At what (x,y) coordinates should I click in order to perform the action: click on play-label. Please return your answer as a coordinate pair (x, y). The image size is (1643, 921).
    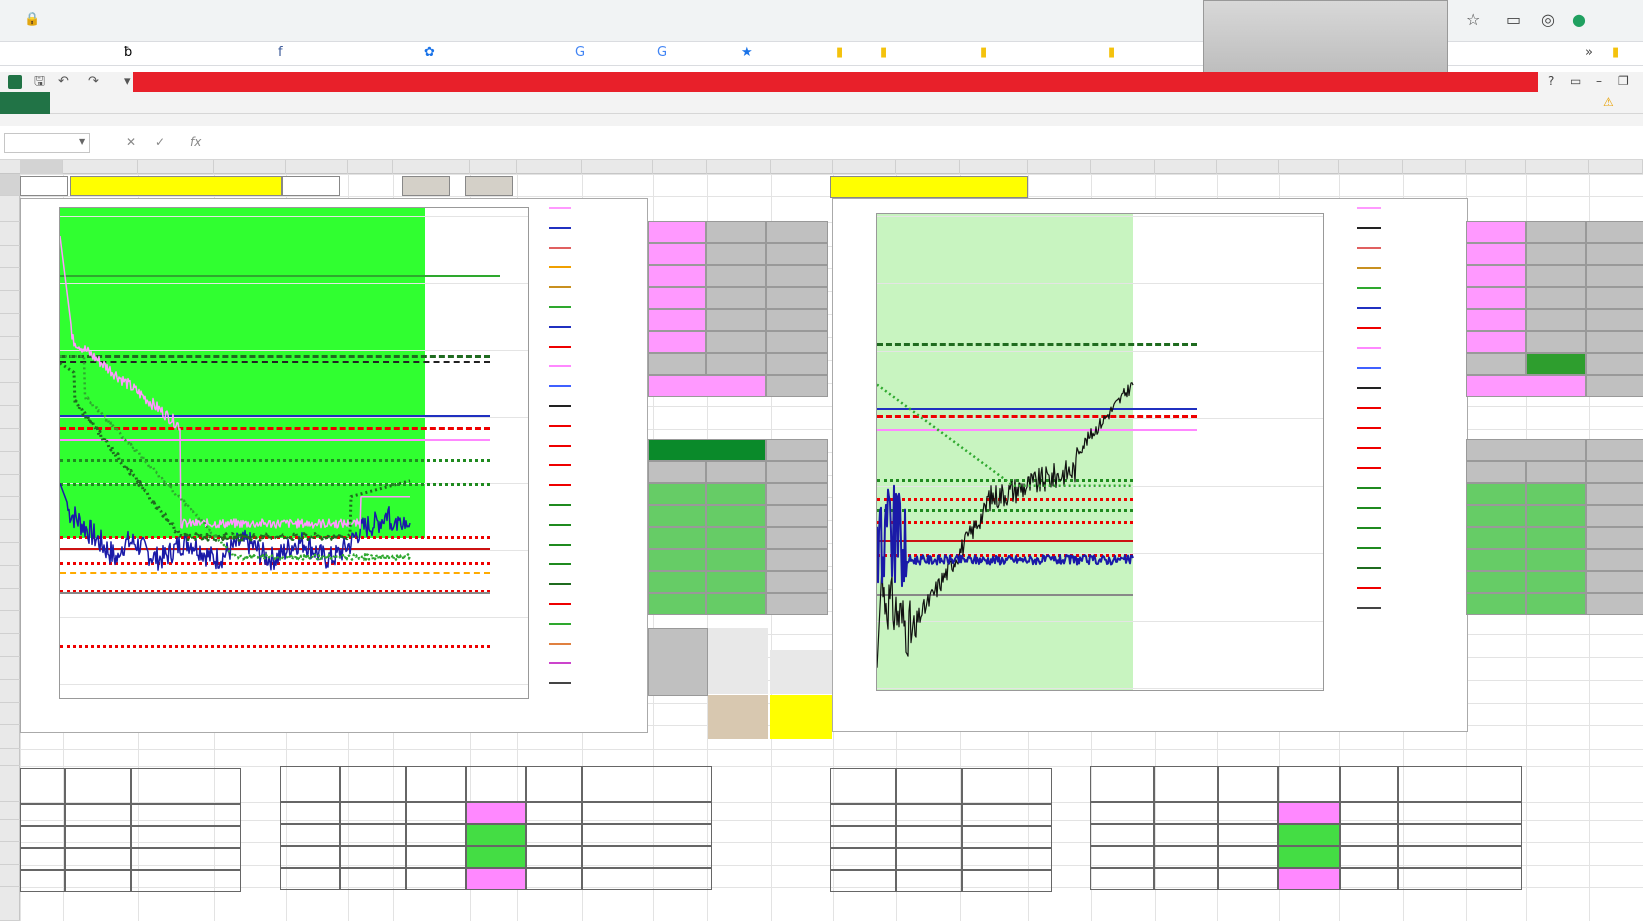
    Looking at the image, I should click on (426, 186).